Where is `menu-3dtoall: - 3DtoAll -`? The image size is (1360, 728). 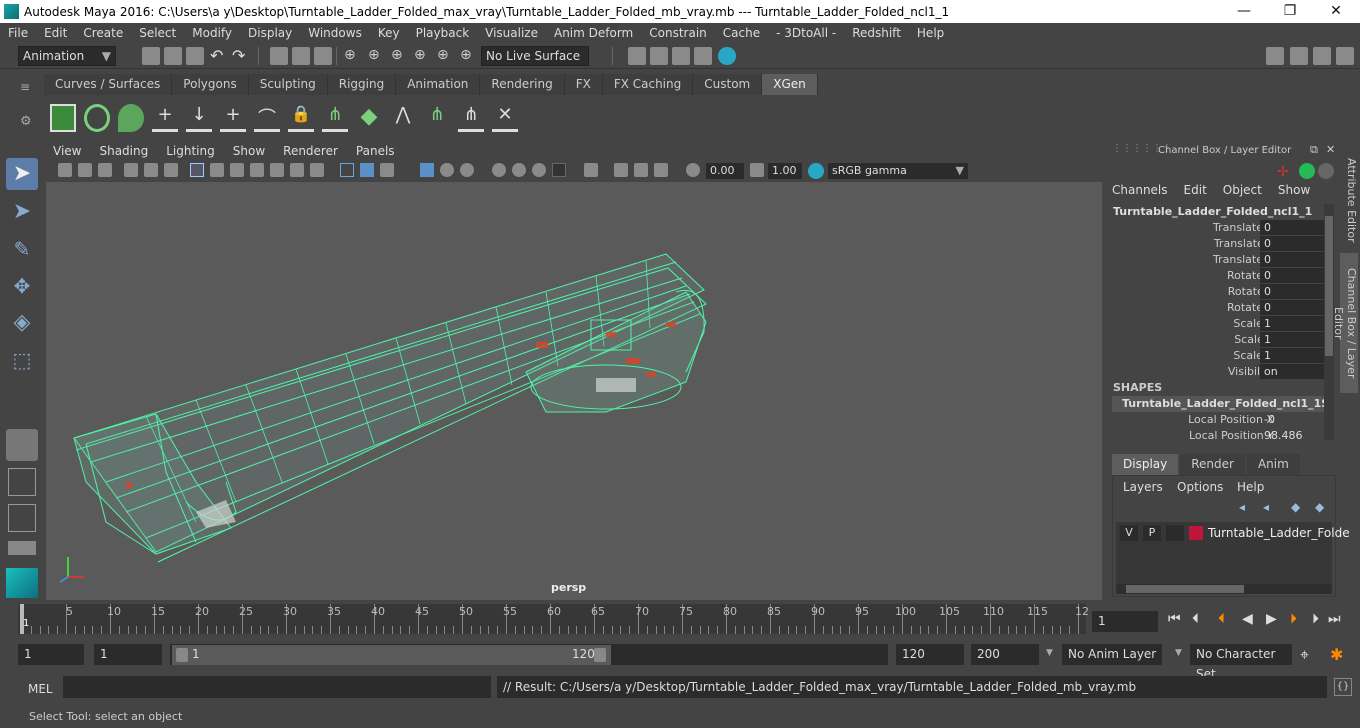 menu-3dtoall: - 3DtoAll - is located at coordinates (806, 33).